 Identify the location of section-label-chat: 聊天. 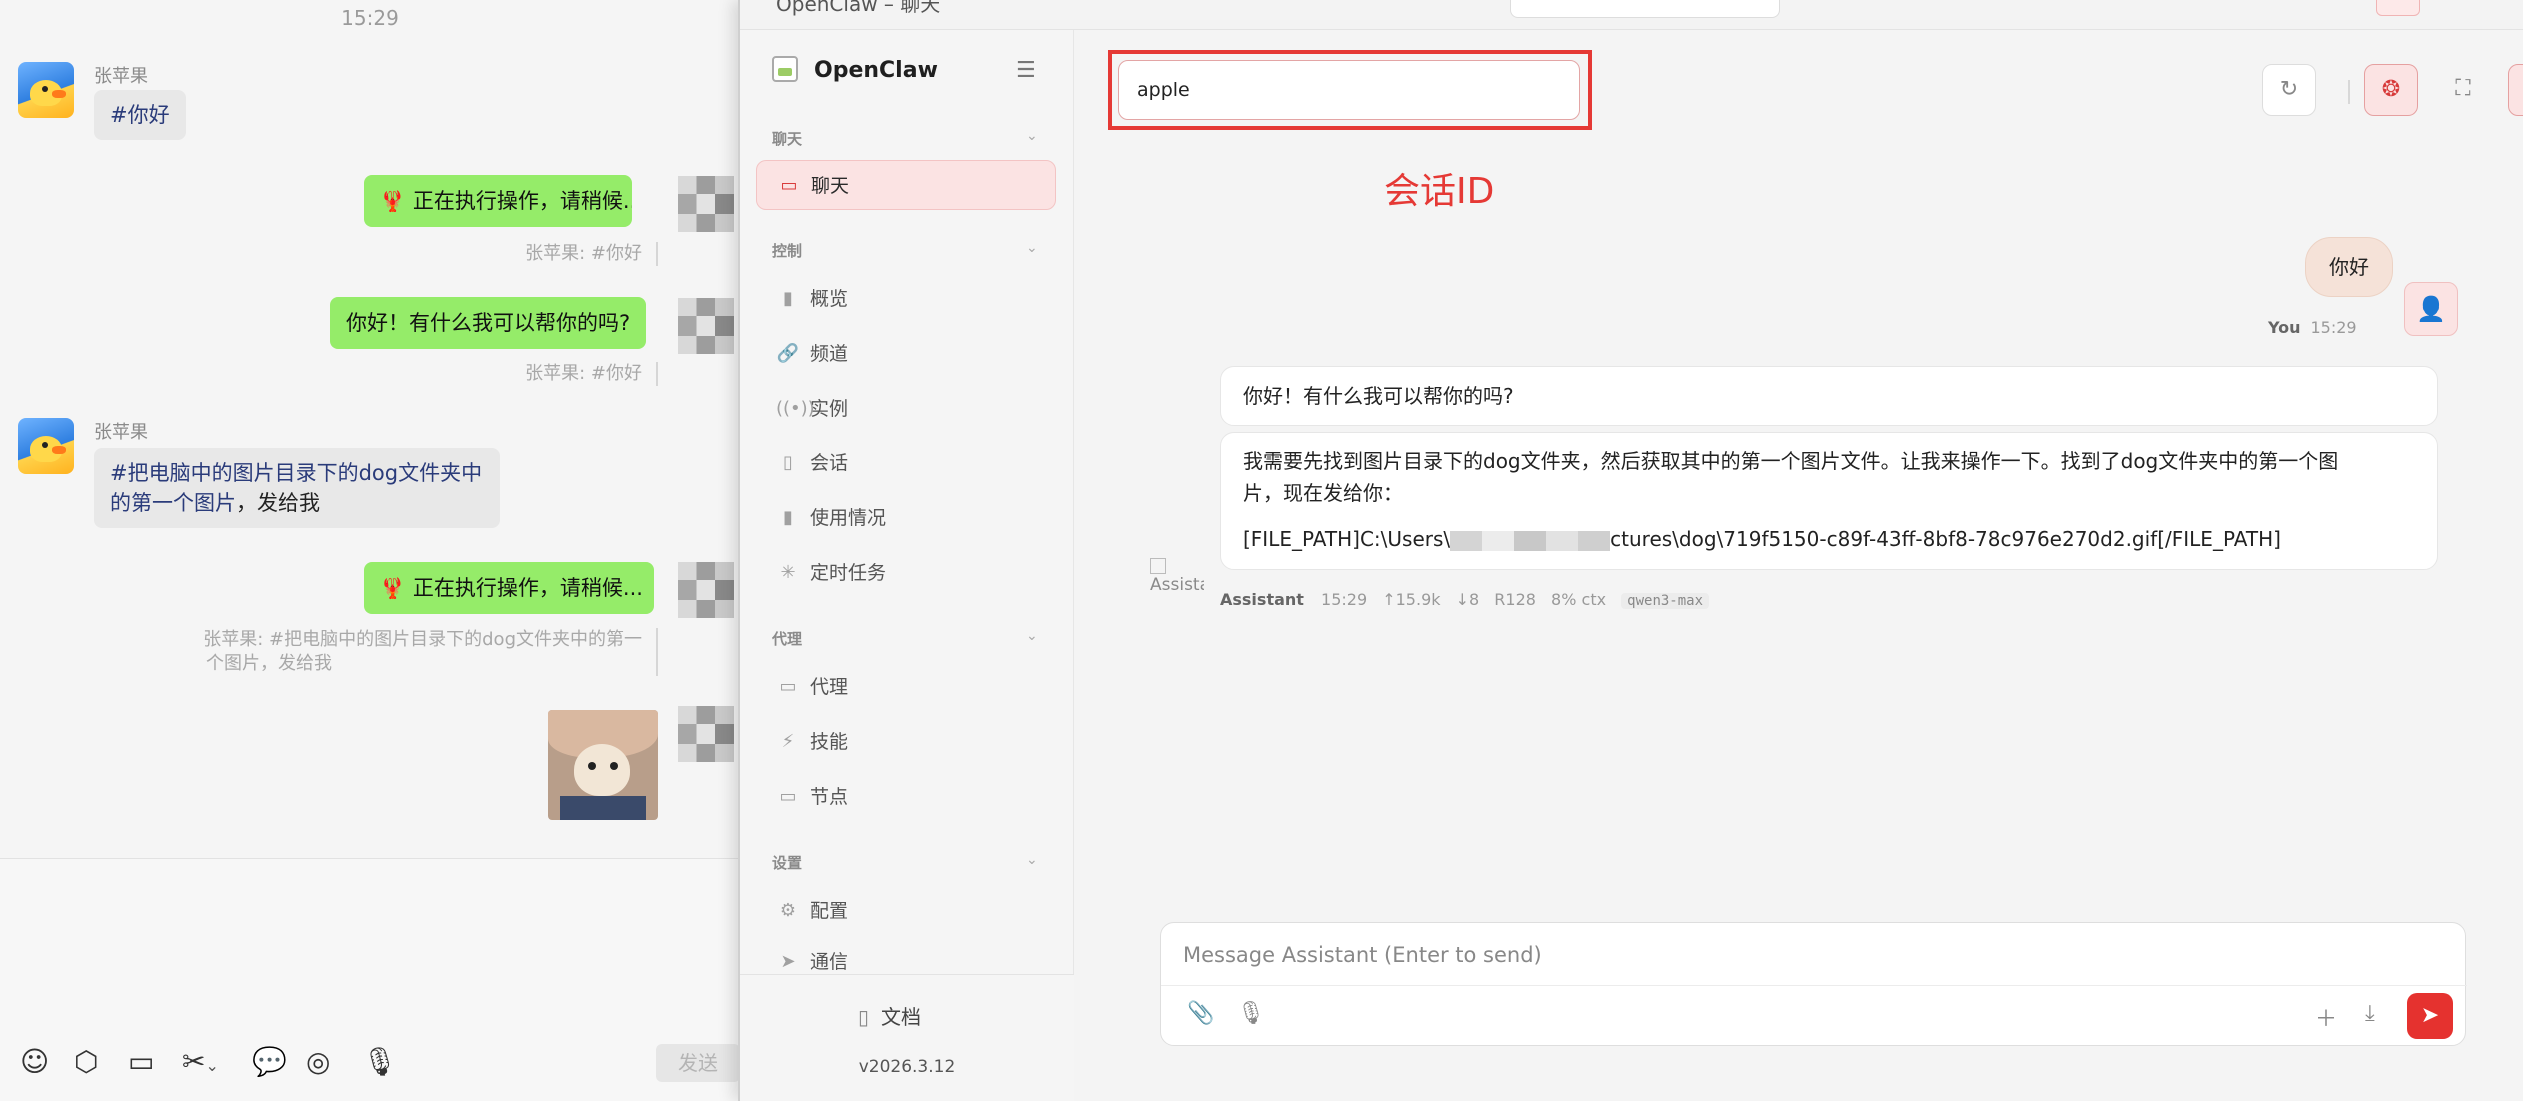
(787, 139).